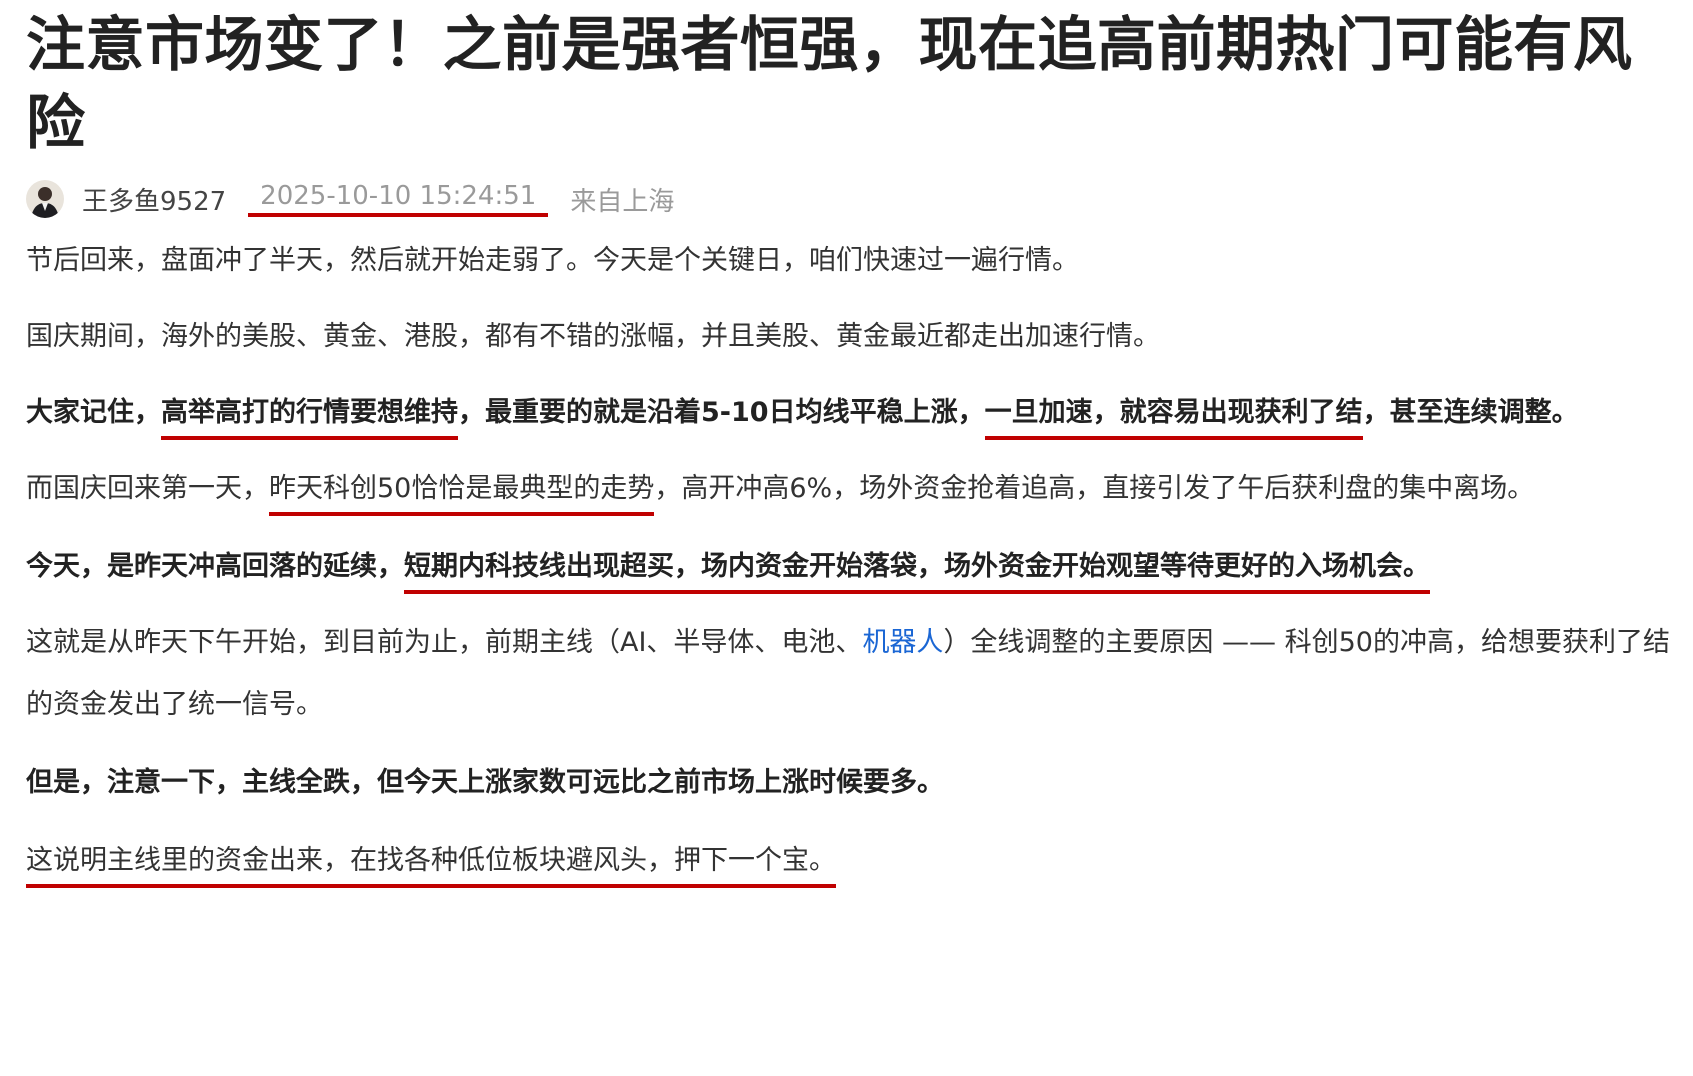 Image resolution: width=1693 pixels, height=1076 pixels. I want to click on publish-location: 来自上海, so click(622, 201).